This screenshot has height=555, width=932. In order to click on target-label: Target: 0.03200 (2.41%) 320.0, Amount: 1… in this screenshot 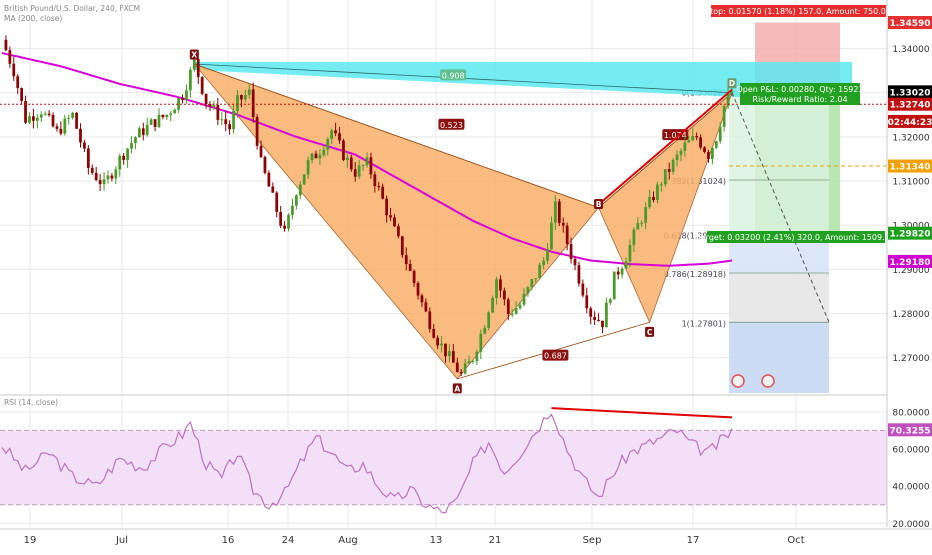, I will do `click(795, 237)`.